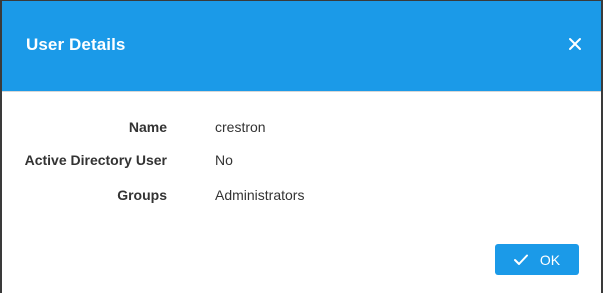 Image resolution: width=603 pixels, height=293 pixels. What do you see at coordinates (537, 259) in the screenshot?
I see `ok-button: OK` at bounding box center [537, 259].